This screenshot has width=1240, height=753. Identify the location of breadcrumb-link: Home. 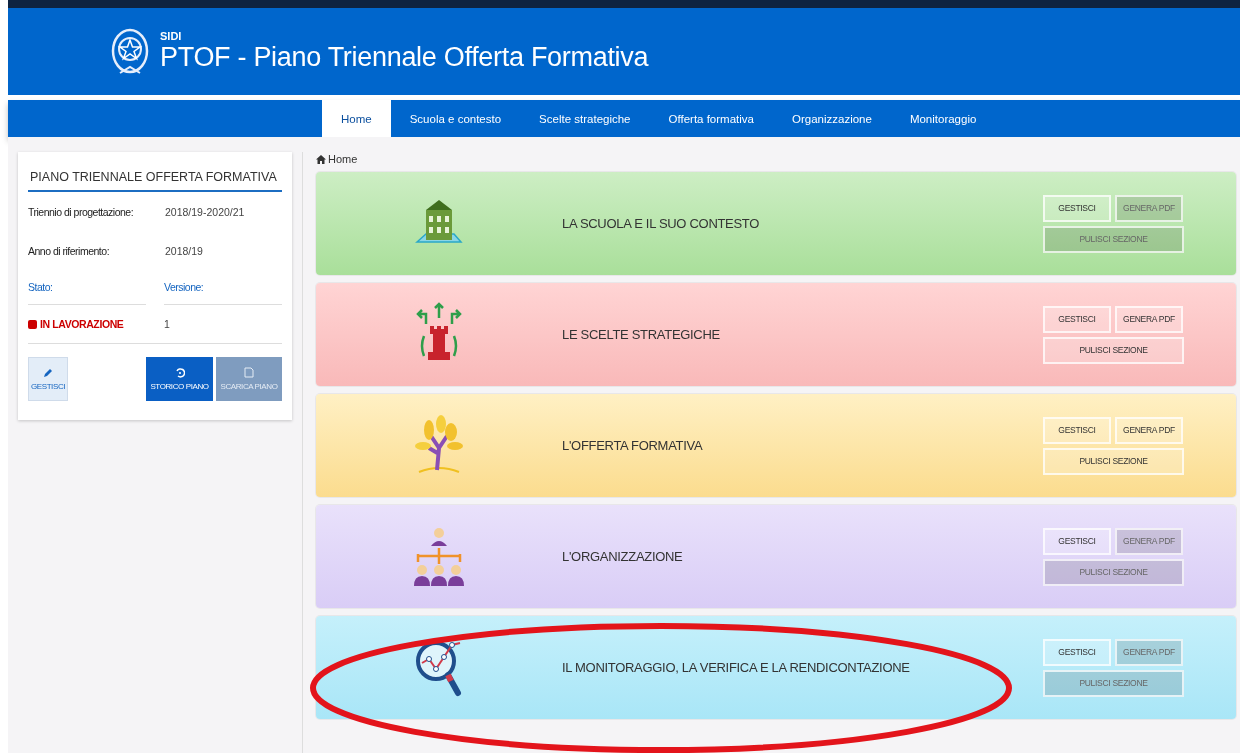
(343, 159).